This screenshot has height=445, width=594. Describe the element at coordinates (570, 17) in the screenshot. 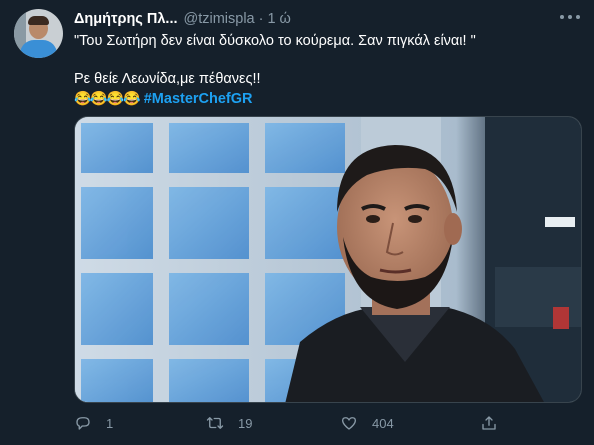

I see `more-icon` at that location.